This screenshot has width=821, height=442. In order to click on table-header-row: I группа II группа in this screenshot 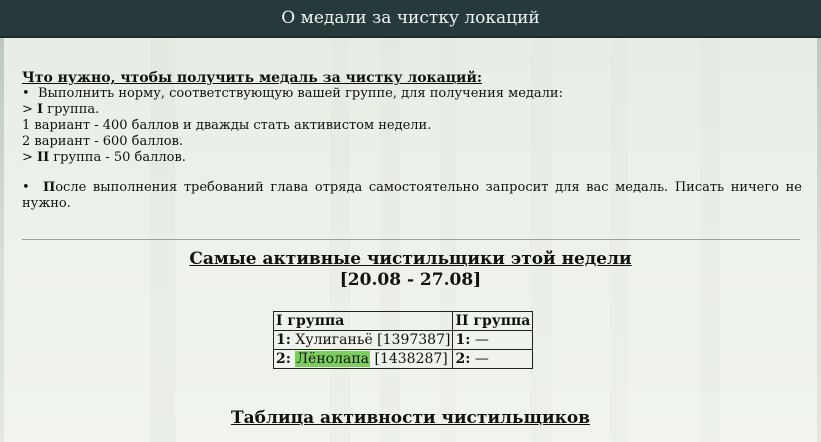, I will do `click(403, 321)`.